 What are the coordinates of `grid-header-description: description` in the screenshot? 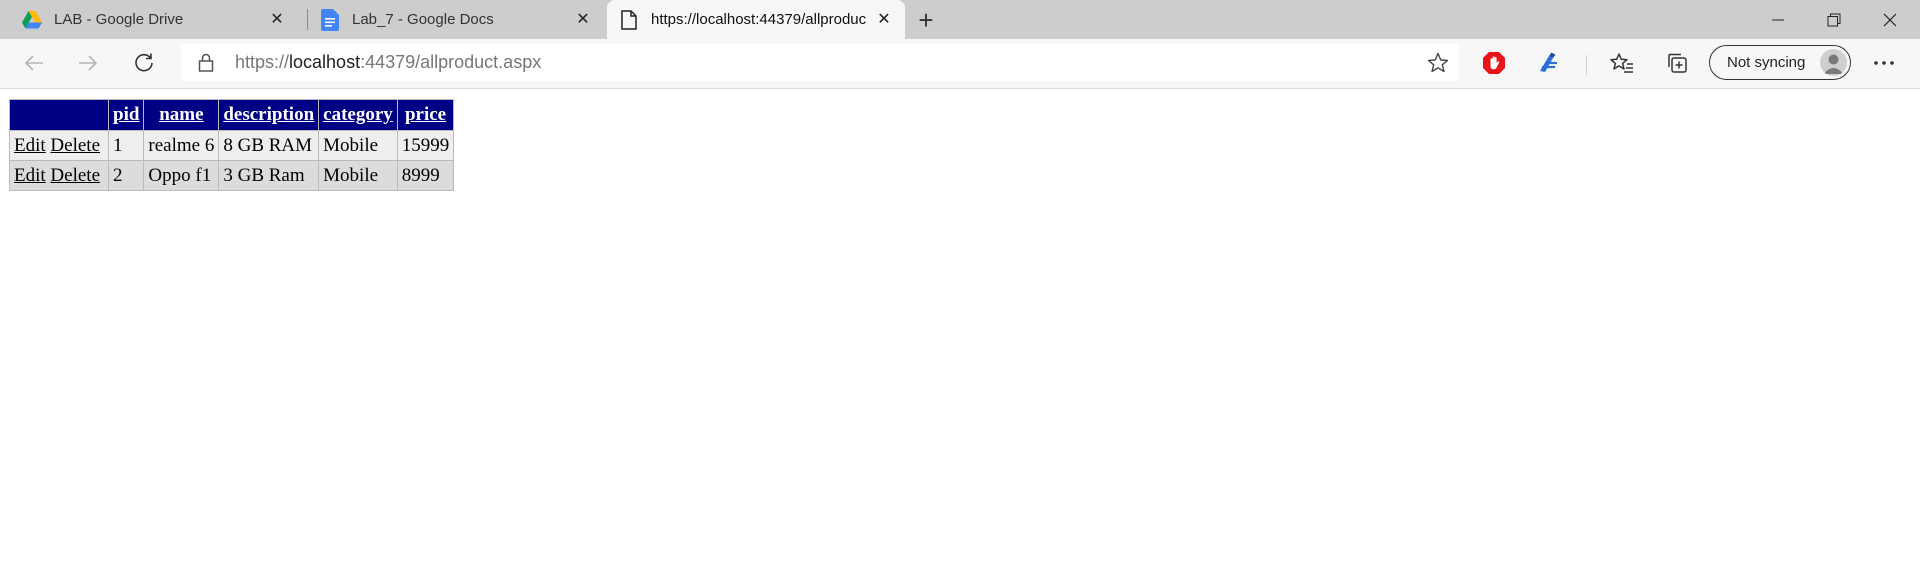 It's located at (269, 115).